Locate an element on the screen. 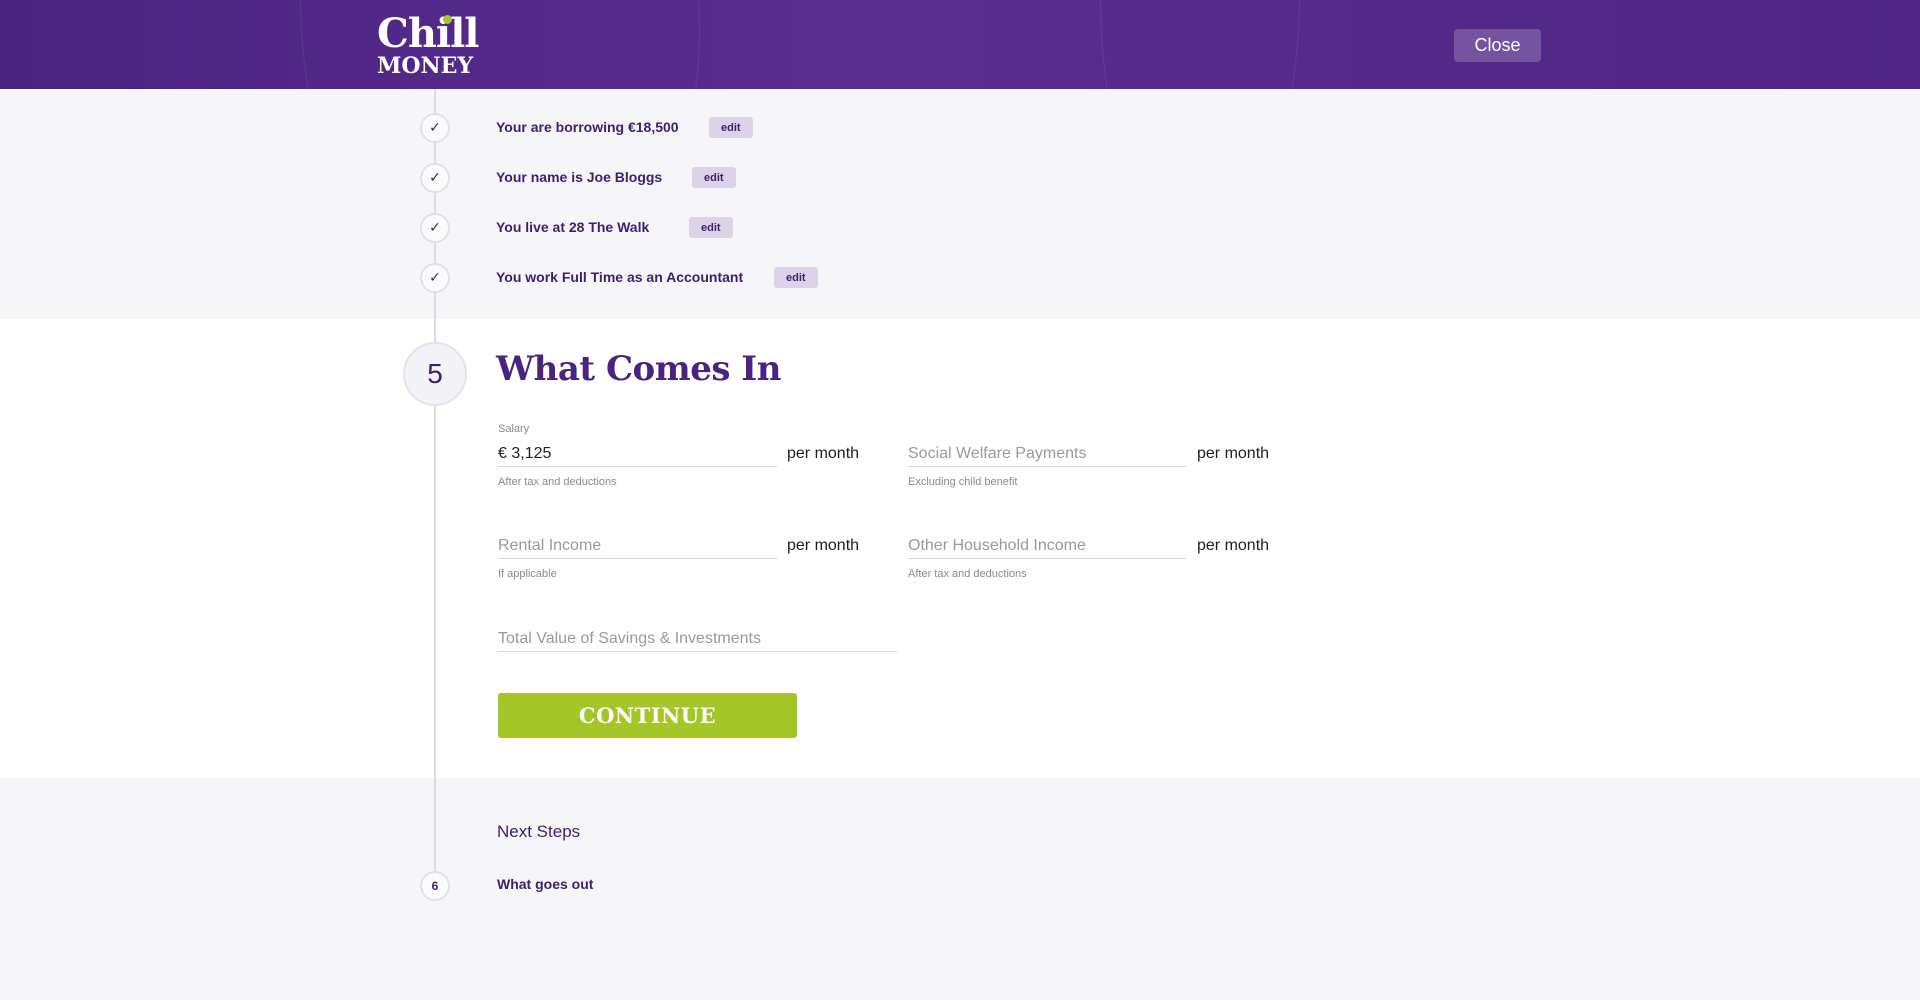  other-household-income-help: After tax and deductions is located at coordinates (967, 574).